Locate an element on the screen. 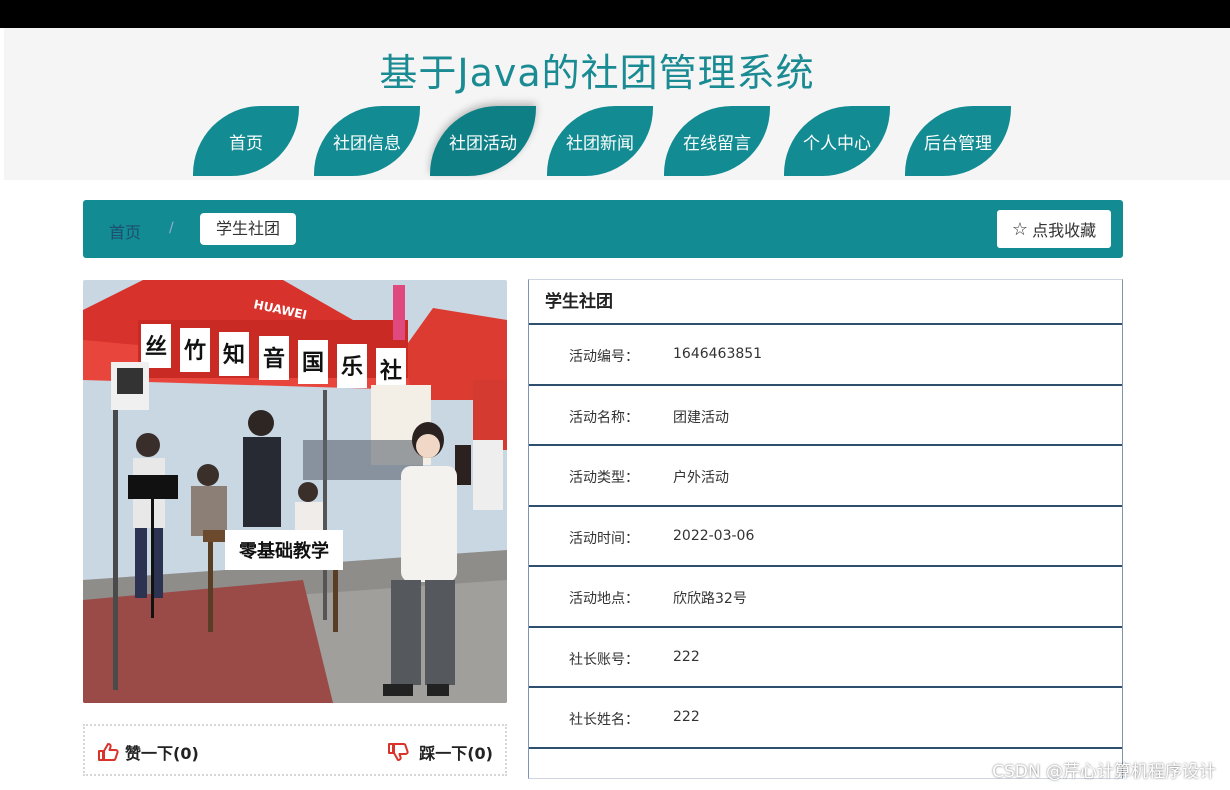 The image size is (1230, 790). banner-char: 国 is located at coordinates (313, 363).